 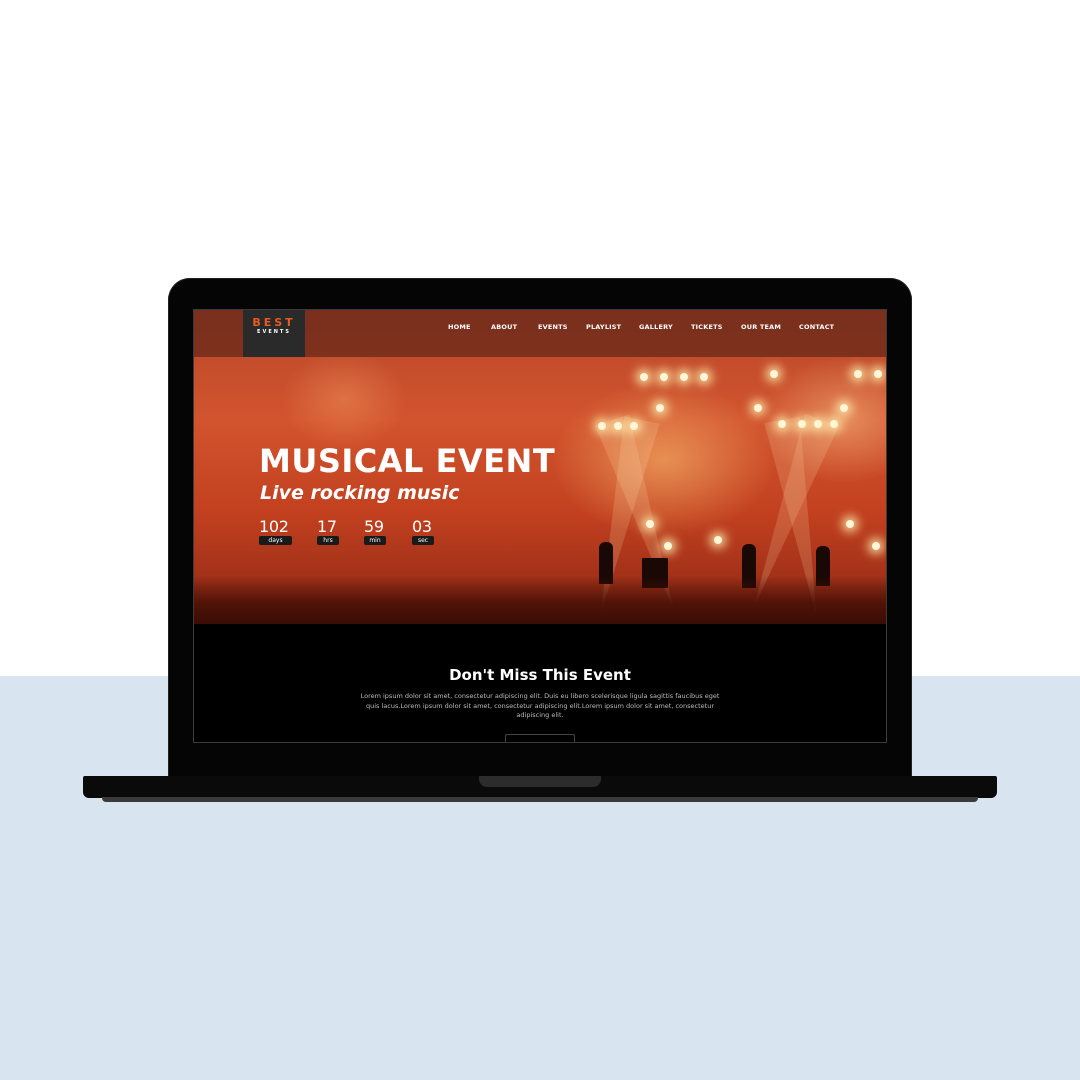 I want to click on nav-item-about: ABOUT, so click(x=504, y=327).